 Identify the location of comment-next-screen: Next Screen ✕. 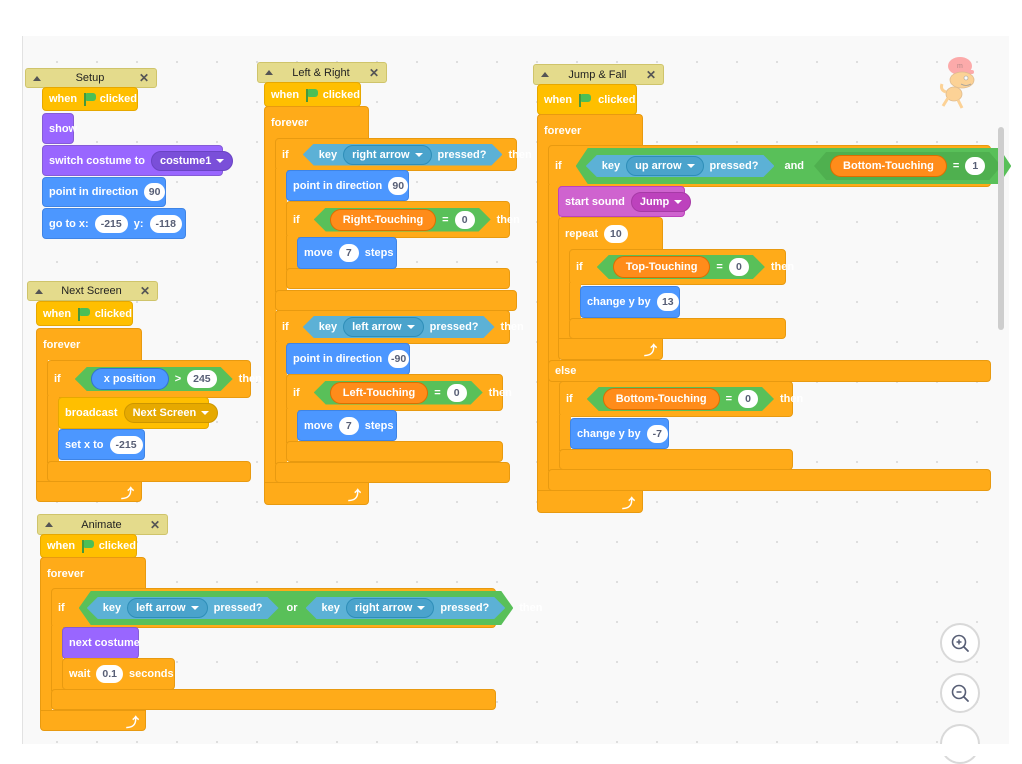
(92, 291).